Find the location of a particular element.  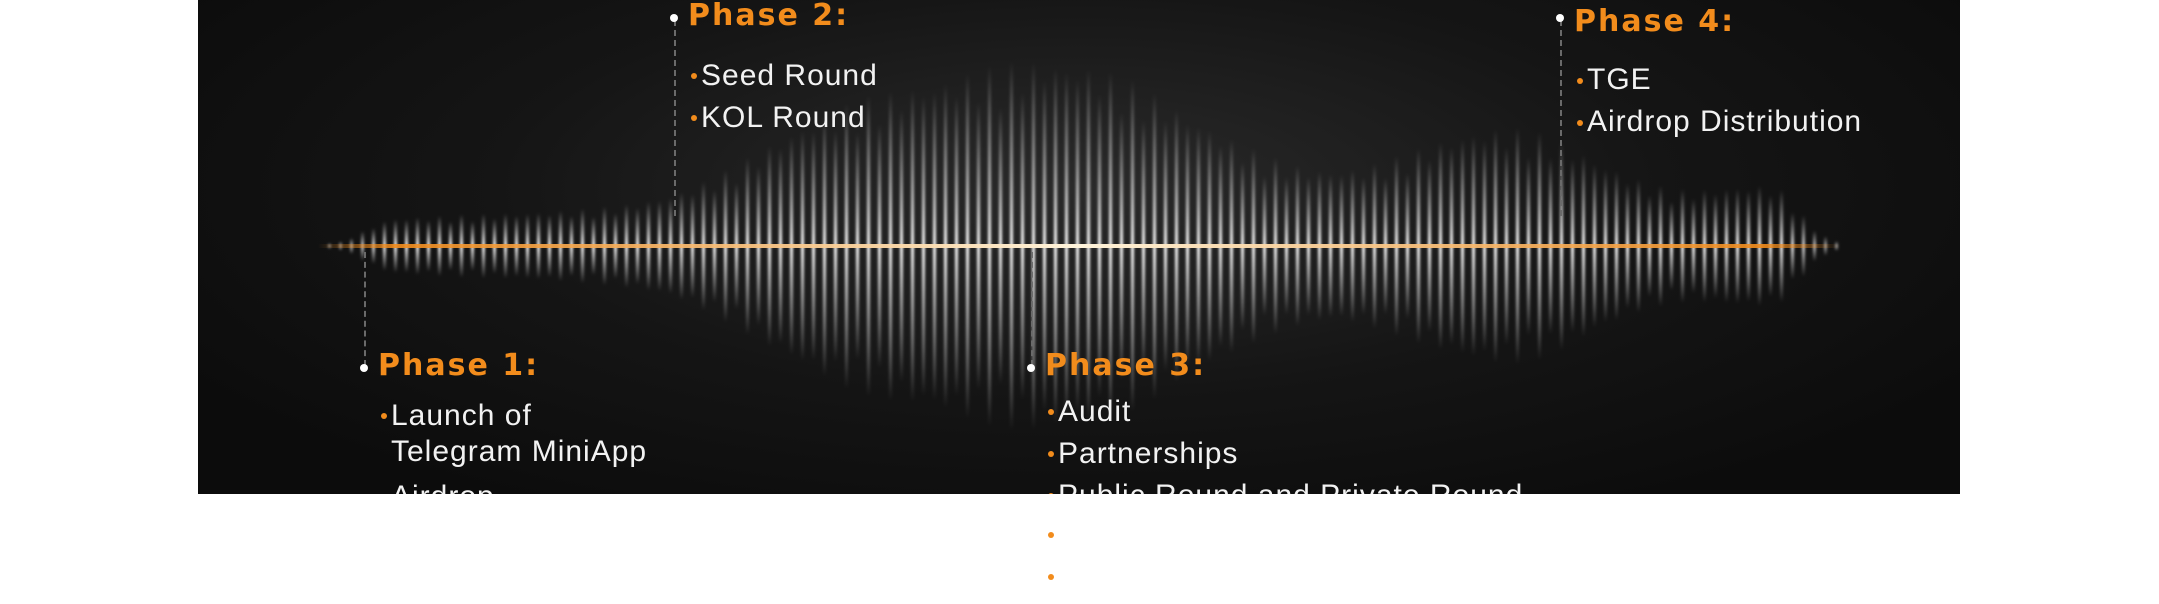

phase-3-item-3: Public Round and Private Round is located at coordinates (1290, 486).